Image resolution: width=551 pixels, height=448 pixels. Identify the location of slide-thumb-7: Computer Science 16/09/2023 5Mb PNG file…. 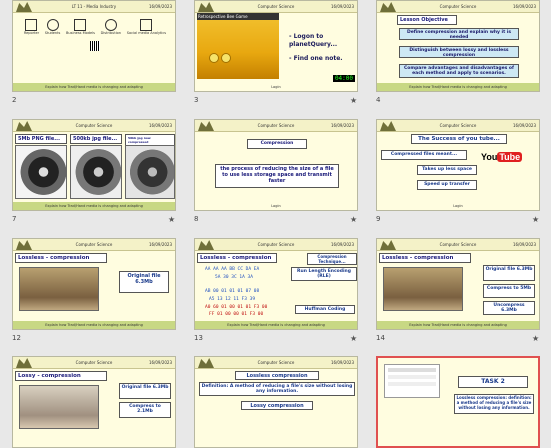
(94, 165).